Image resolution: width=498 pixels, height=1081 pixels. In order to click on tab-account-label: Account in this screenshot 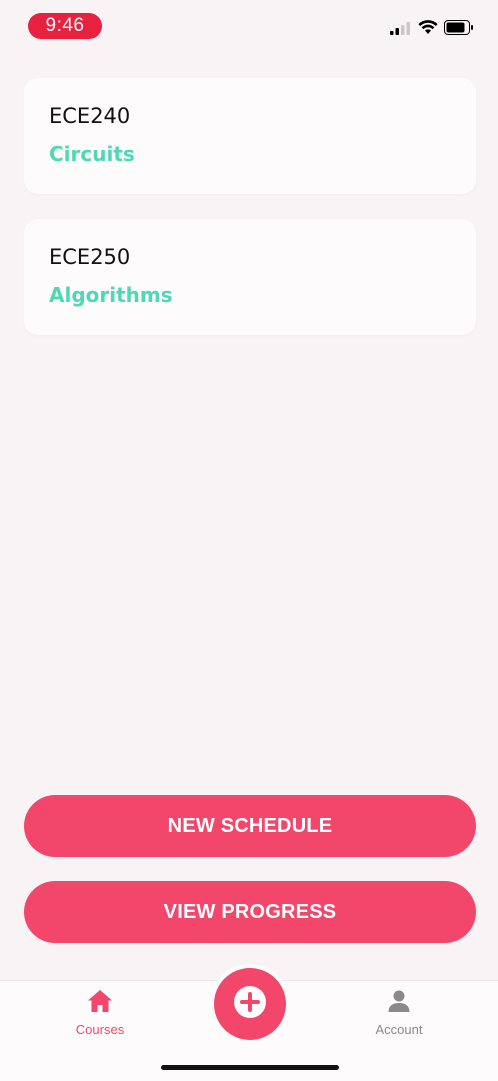, I will do `click(399, 1029)`.